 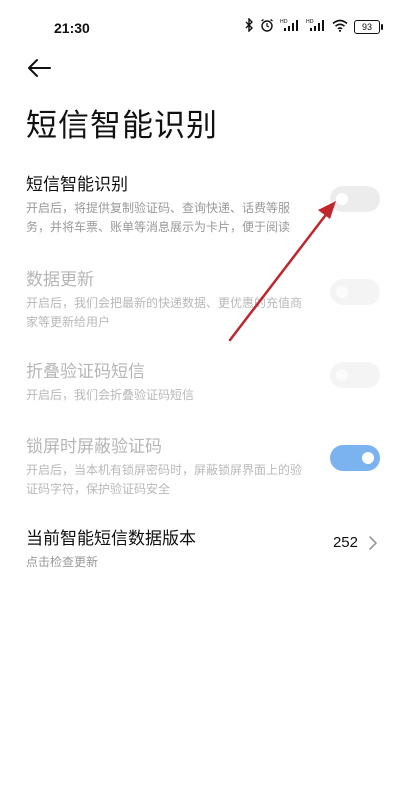 I want to click on setting-title: 数据更新, so click(x=60, y=280).